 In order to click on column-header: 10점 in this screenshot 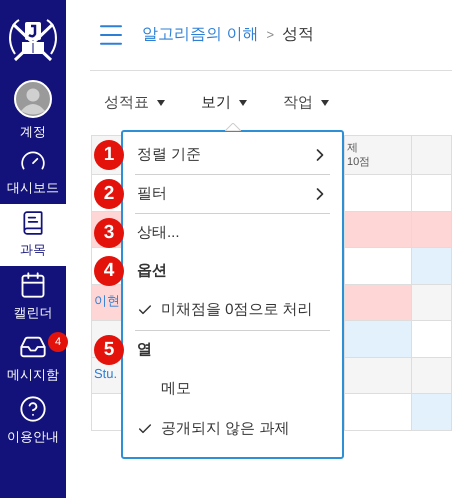, I will do `click(359, 162)`.